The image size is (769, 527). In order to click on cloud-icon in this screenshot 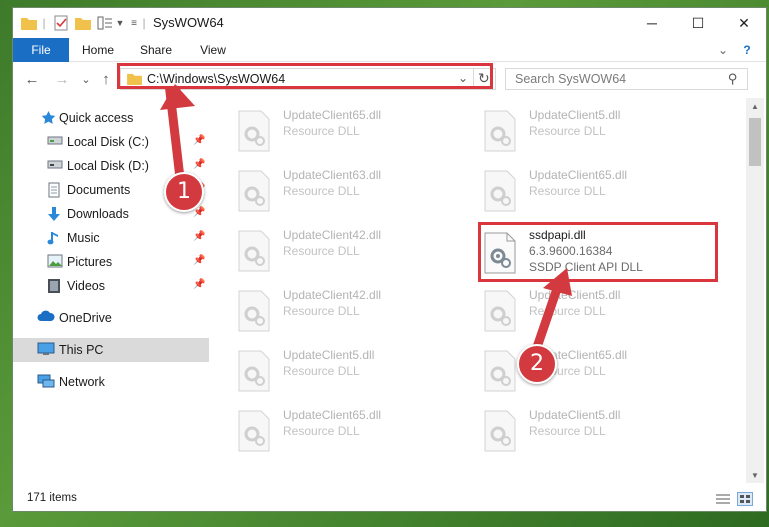, I will do `click(46, 318)`.